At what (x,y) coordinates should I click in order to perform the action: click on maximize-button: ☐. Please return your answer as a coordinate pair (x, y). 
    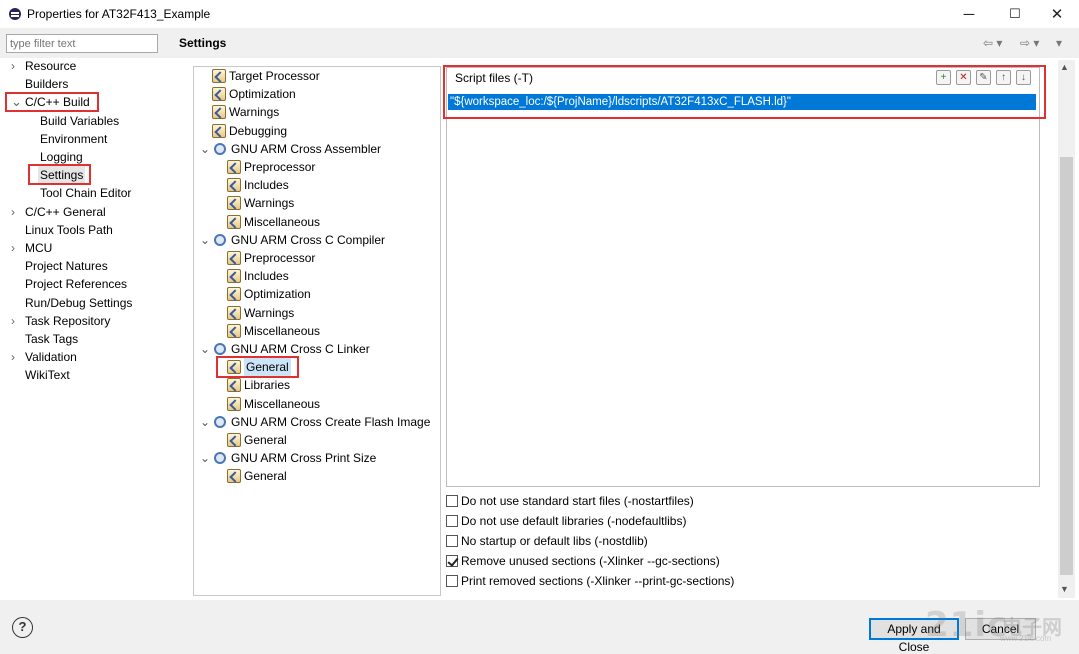
    Looking at the image, I should click on (1015, 14).